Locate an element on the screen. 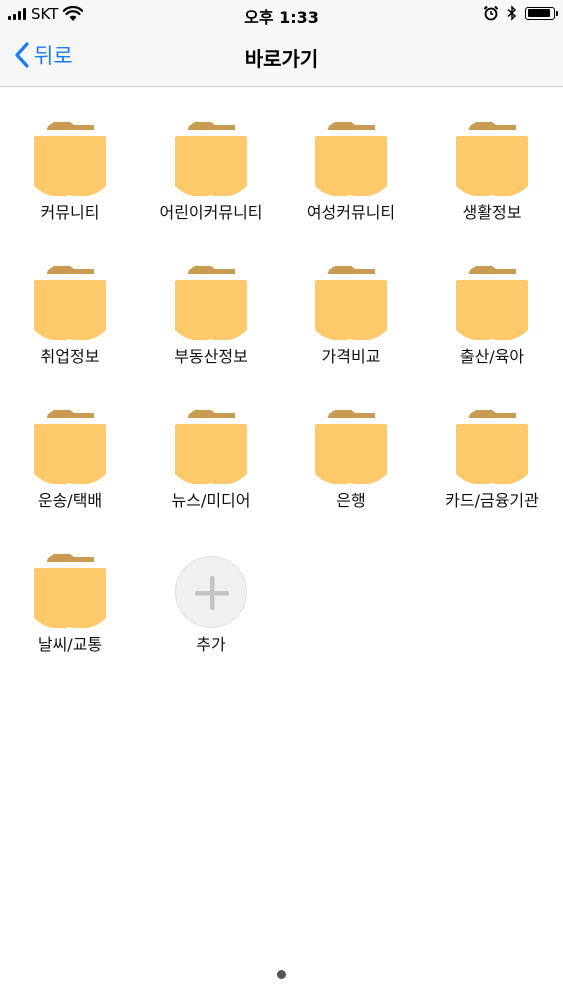 The height and width of the screenshot is (1000, 563). plus-icon is located at coordinates (211, 592).